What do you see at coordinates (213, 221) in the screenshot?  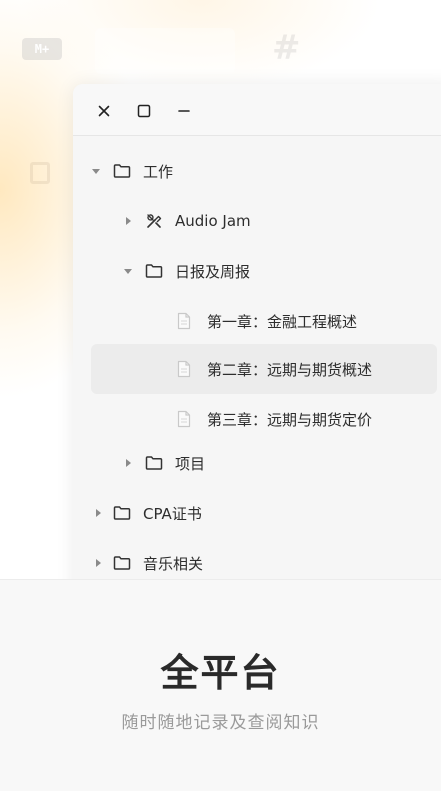 I see `tree-item-label: Audio Jam` at bounding box center [213, 221].